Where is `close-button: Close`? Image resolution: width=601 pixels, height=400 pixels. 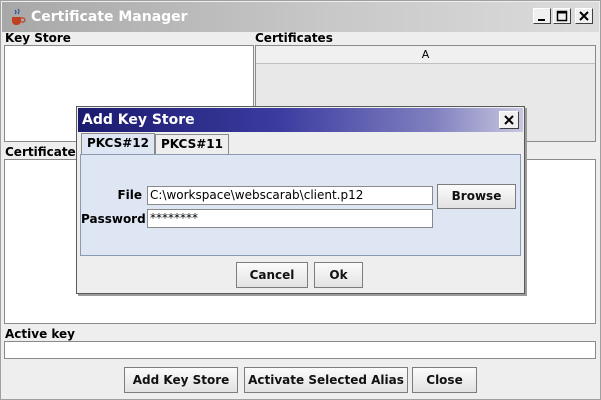 close-button: Close is located at coordinates (444, 380).